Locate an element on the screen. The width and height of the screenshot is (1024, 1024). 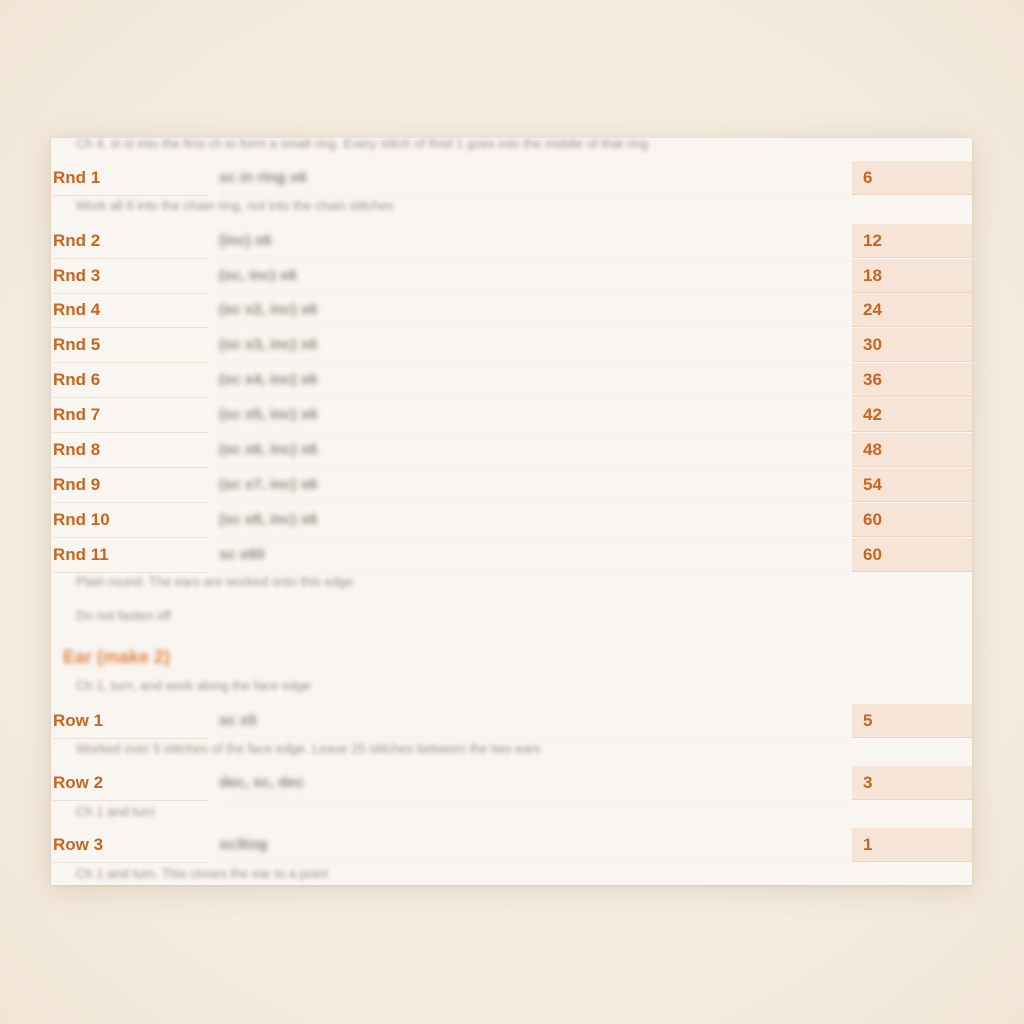
stitch-count: 24 is located at coordinates (912, 310).